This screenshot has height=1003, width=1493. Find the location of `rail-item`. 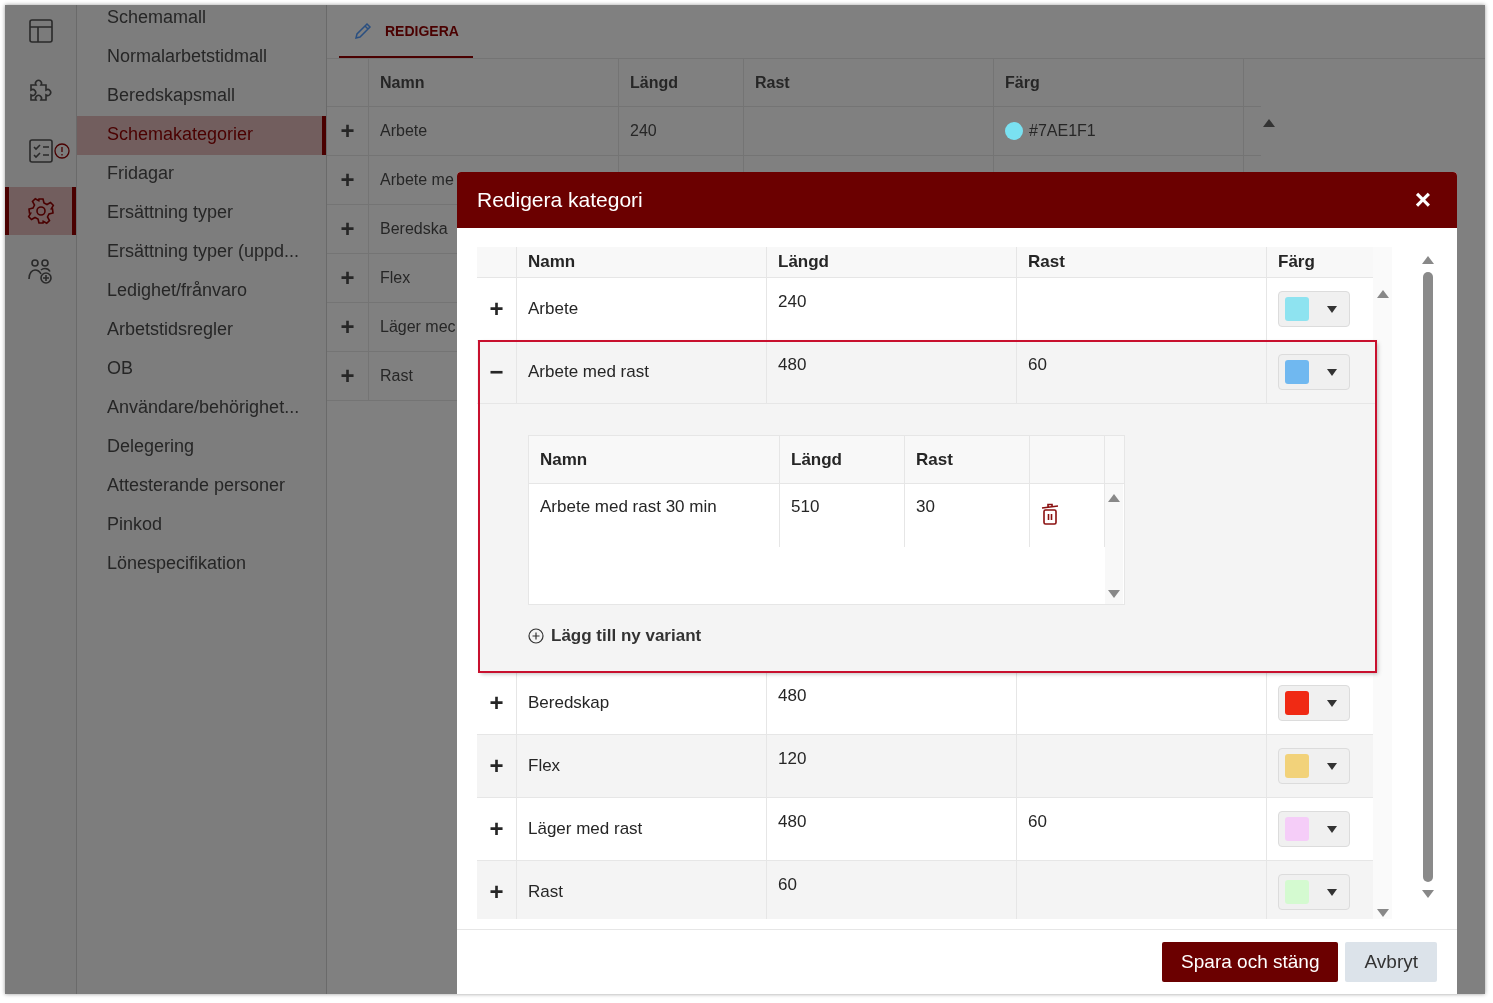

rail-item is located at coordinates (40, 211).